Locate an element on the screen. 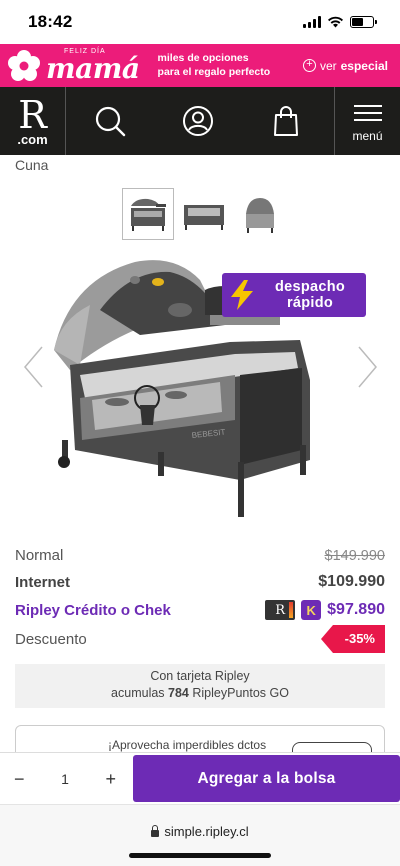 Image resolution: width=400 pixels, height=866 pixels. badge-line2: rápido is located at coordinates (310, 303).